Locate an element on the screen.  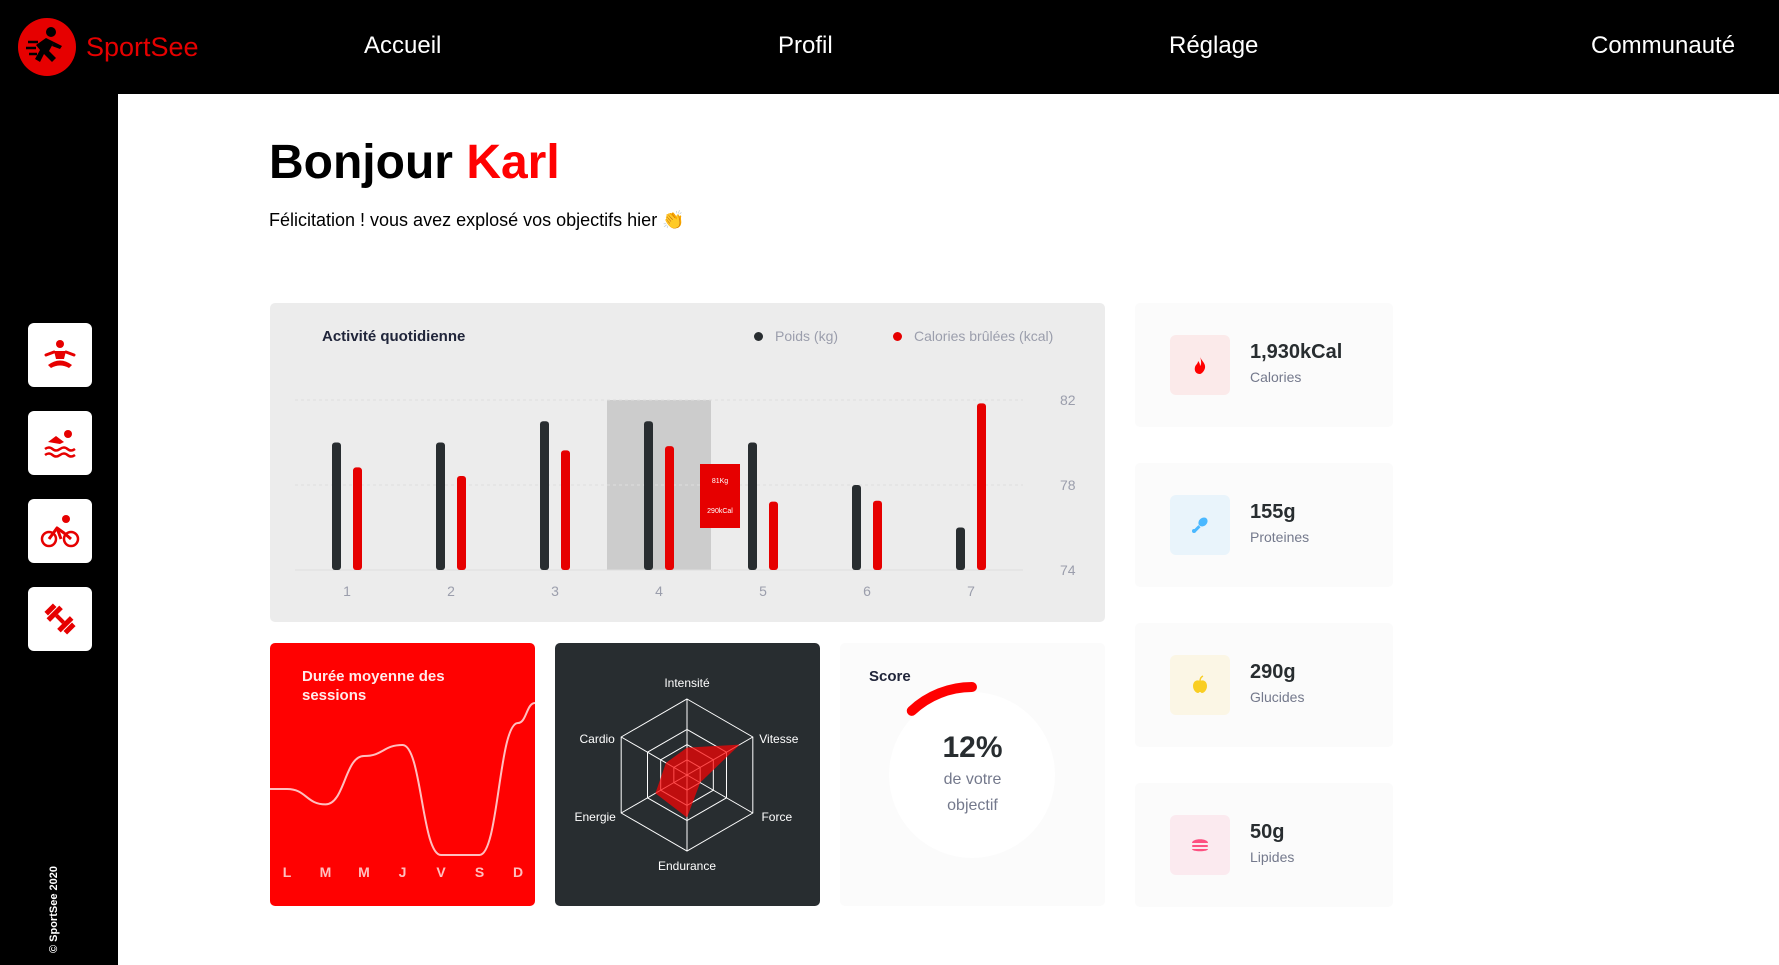
radar-label: Energie is located at coordinates (595, 817).